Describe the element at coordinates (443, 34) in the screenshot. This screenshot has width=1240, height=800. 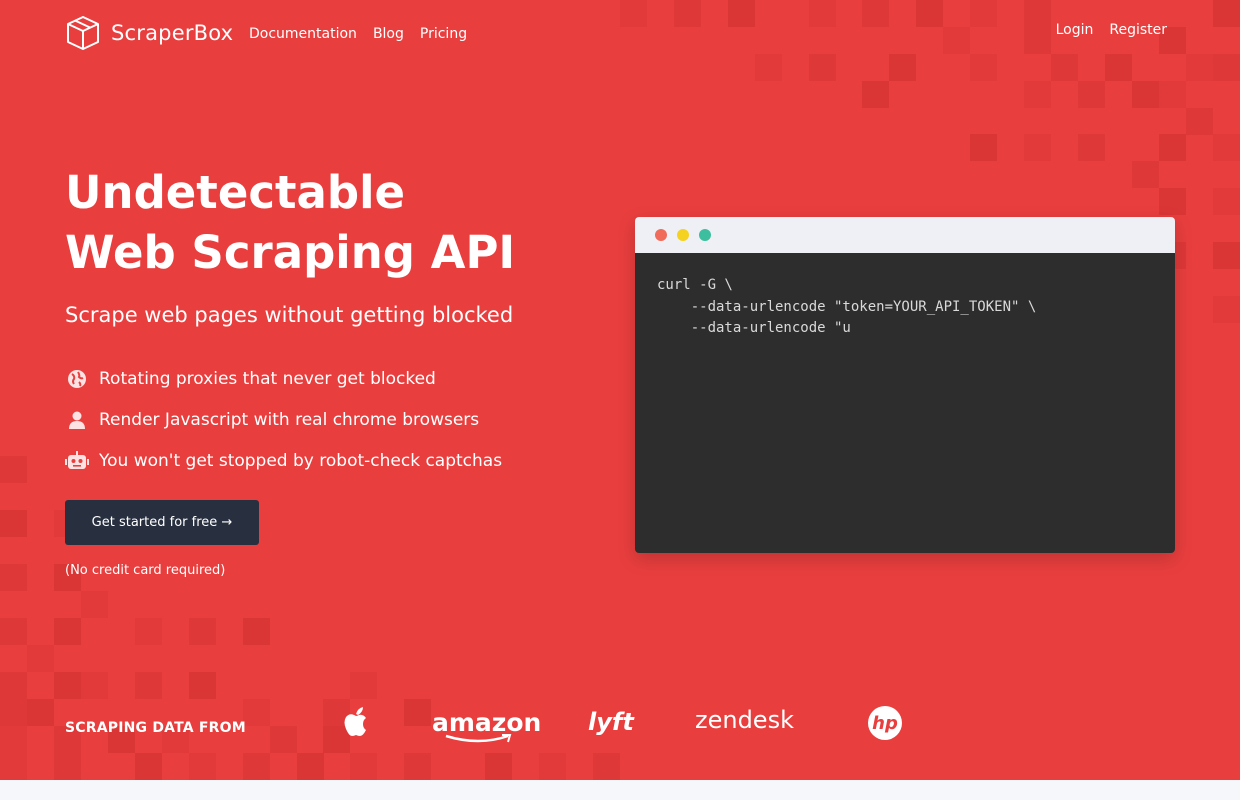
I see `nav-pricing: Pricing` at that location.